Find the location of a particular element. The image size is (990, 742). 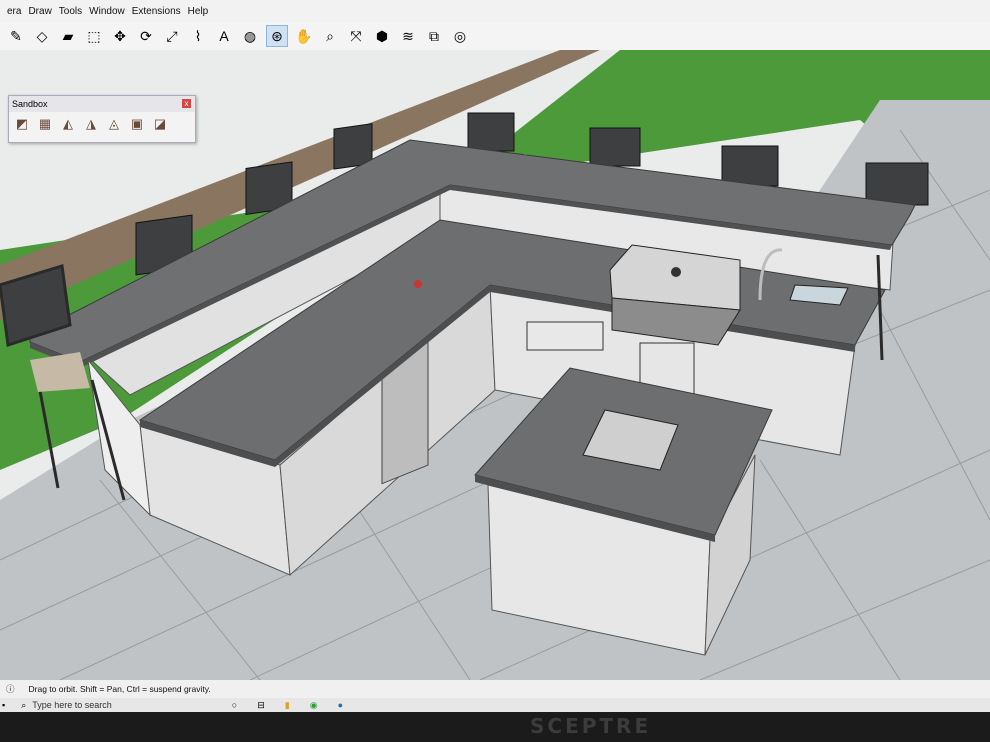

monitor-brand: SCEPTRE is located at coordinates (591, 726).